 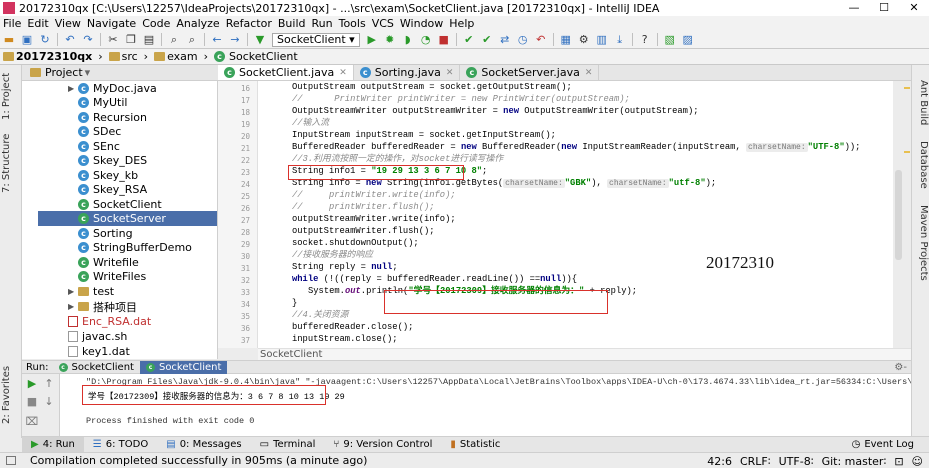 I want to click on find-icon: ⌕, so click(x=174, y=40).